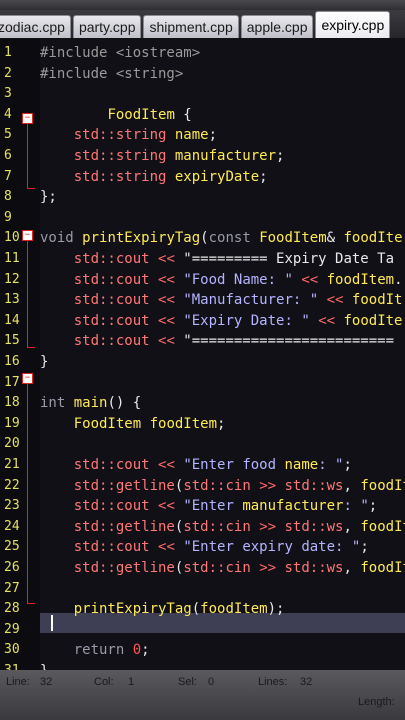 This screenshot has width=405, height=720. Describe the element at coordinates (273, 682) in the screenshot. I see `status-lines-label: Lines:` at that location.